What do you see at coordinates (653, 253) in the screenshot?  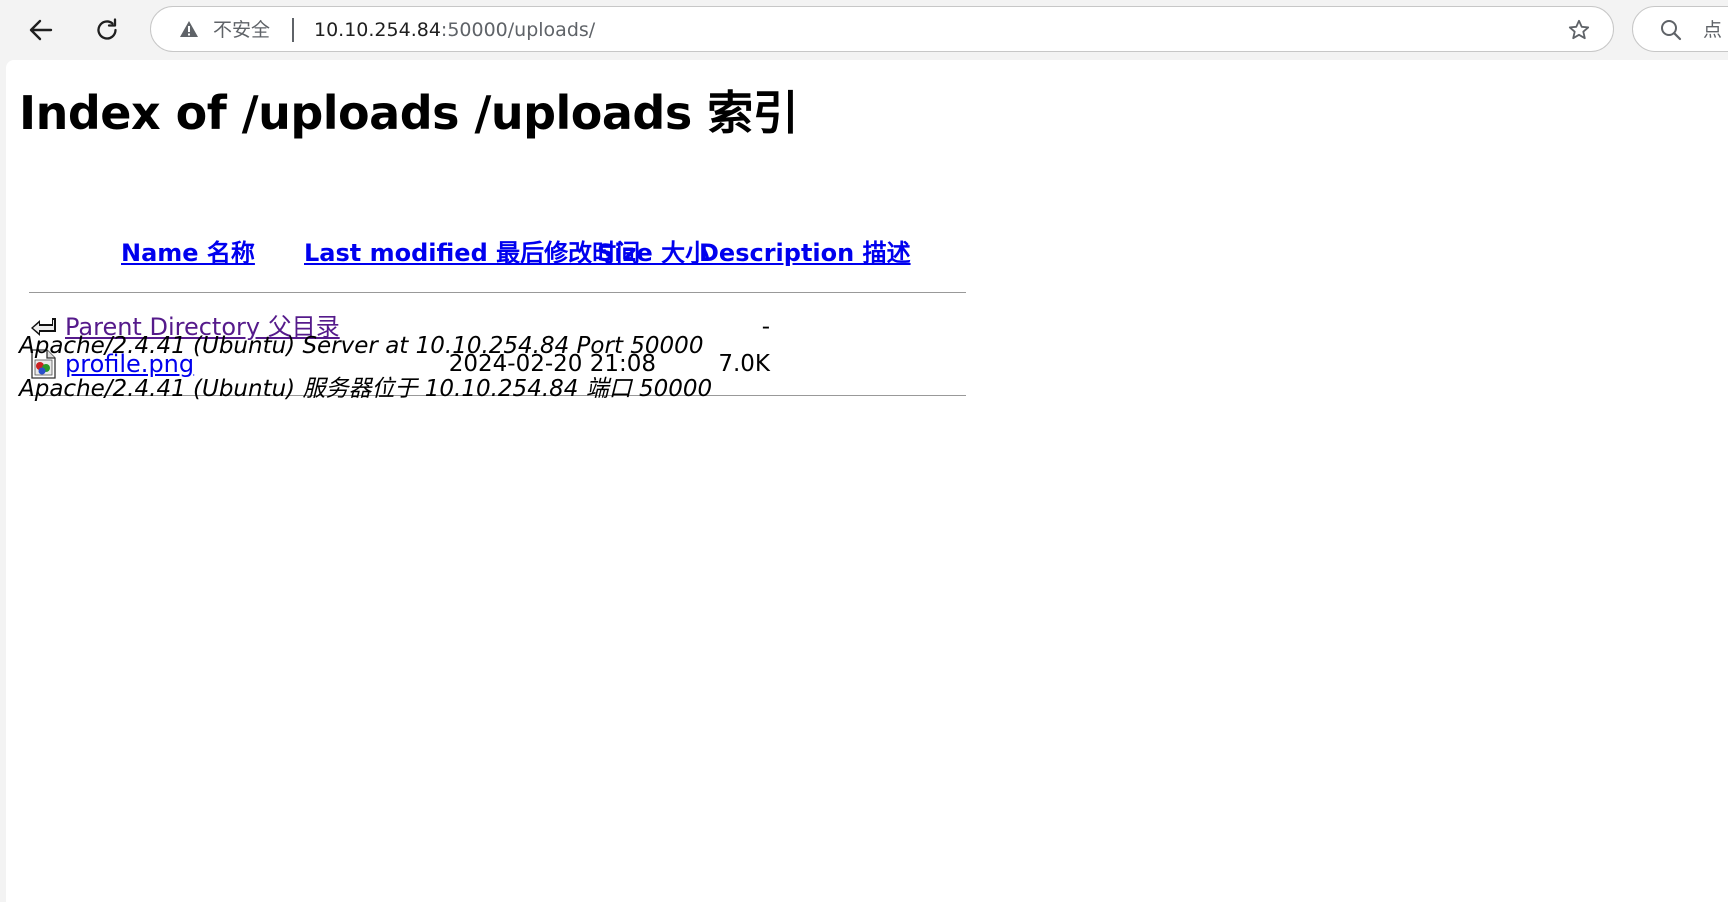 I see `column-header-size: Size 大小` at bounding box center [653, 253].